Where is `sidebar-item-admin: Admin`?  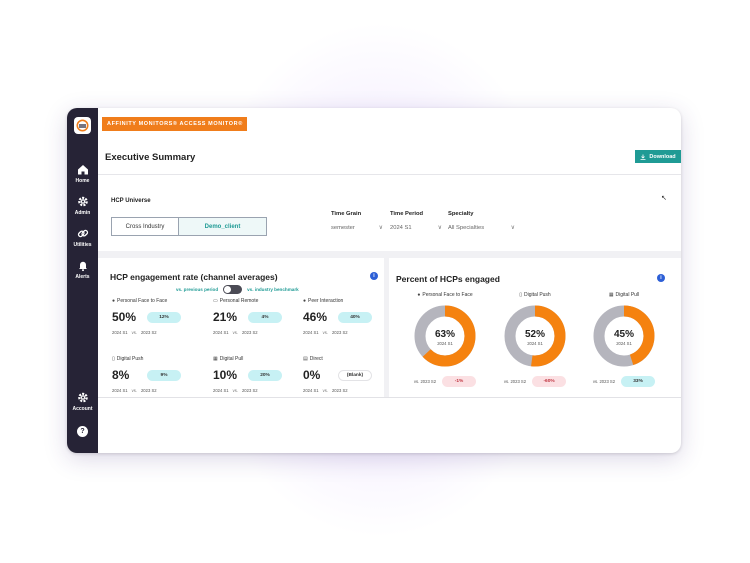 sidebar-item-admin: Admin is located at coordinates (82, 205).